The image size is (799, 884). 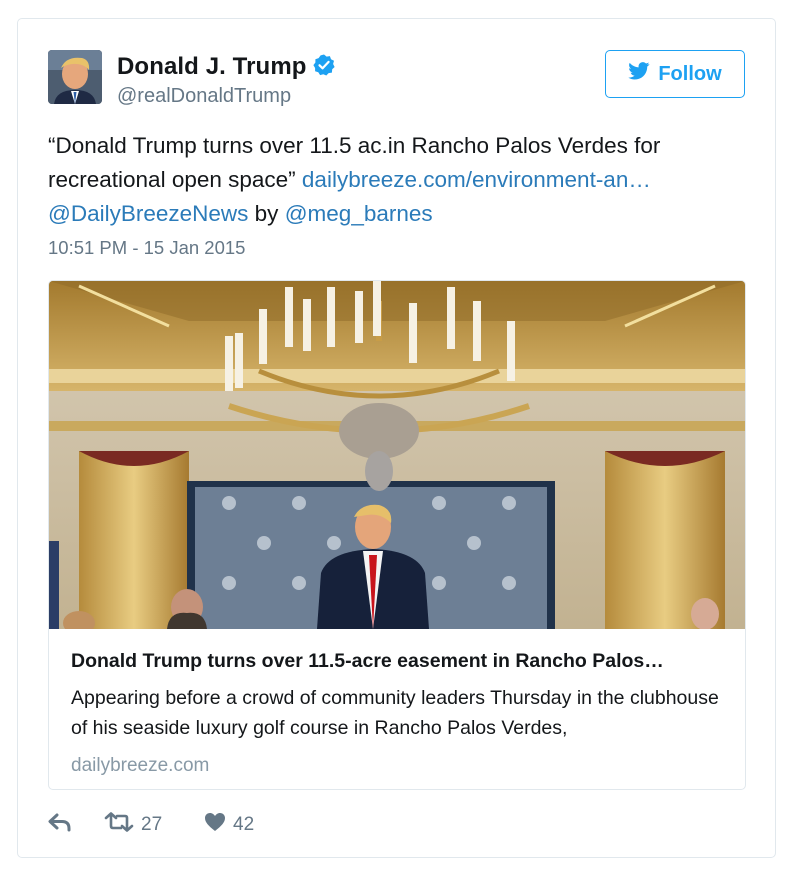 What do you see at coordinates (140, 765) in the screenshot?
I see `card-domain: dailybreeze.com` at bounding box center [140, 765].